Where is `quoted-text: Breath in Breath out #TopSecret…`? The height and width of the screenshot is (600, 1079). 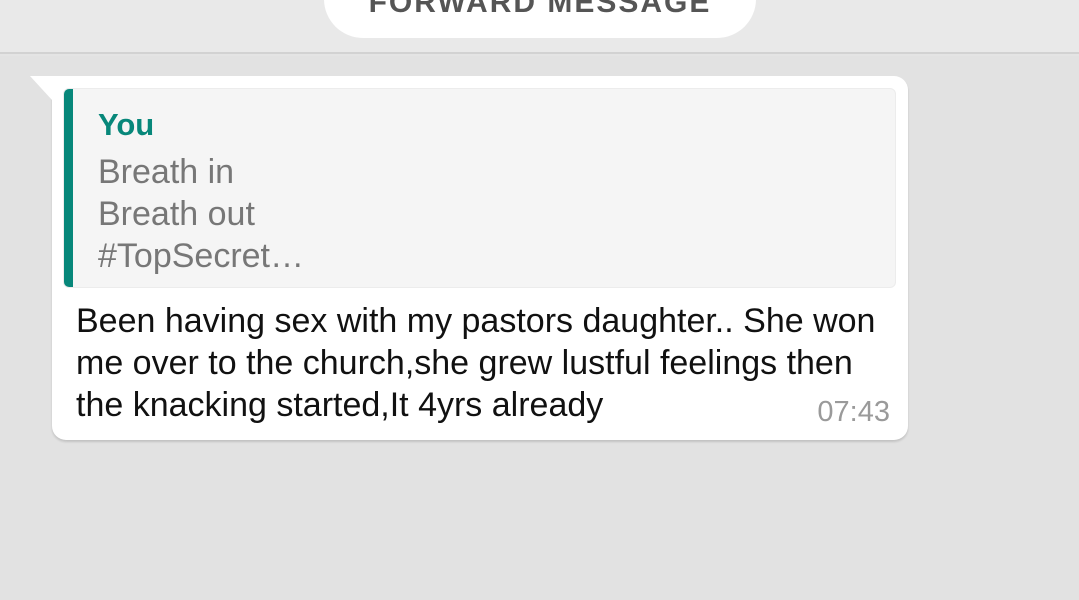
quoted-text: Breath in Breath out #TopSecret… is located at coordinates (201, 214).